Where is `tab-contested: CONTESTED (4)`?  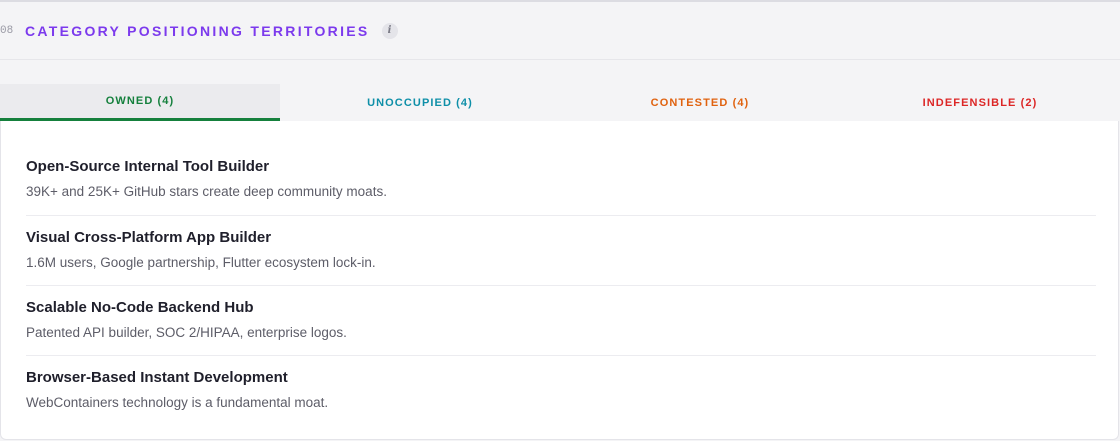
tab-contested: CONTESTED (4) is located at coordinates (700, 102).